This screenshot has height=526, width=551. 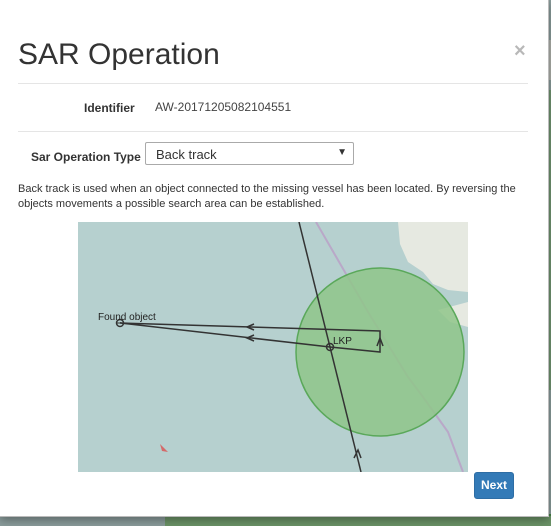 I want to click on operation-type-label: Sar Operation Type, so click(x=86, y=157).